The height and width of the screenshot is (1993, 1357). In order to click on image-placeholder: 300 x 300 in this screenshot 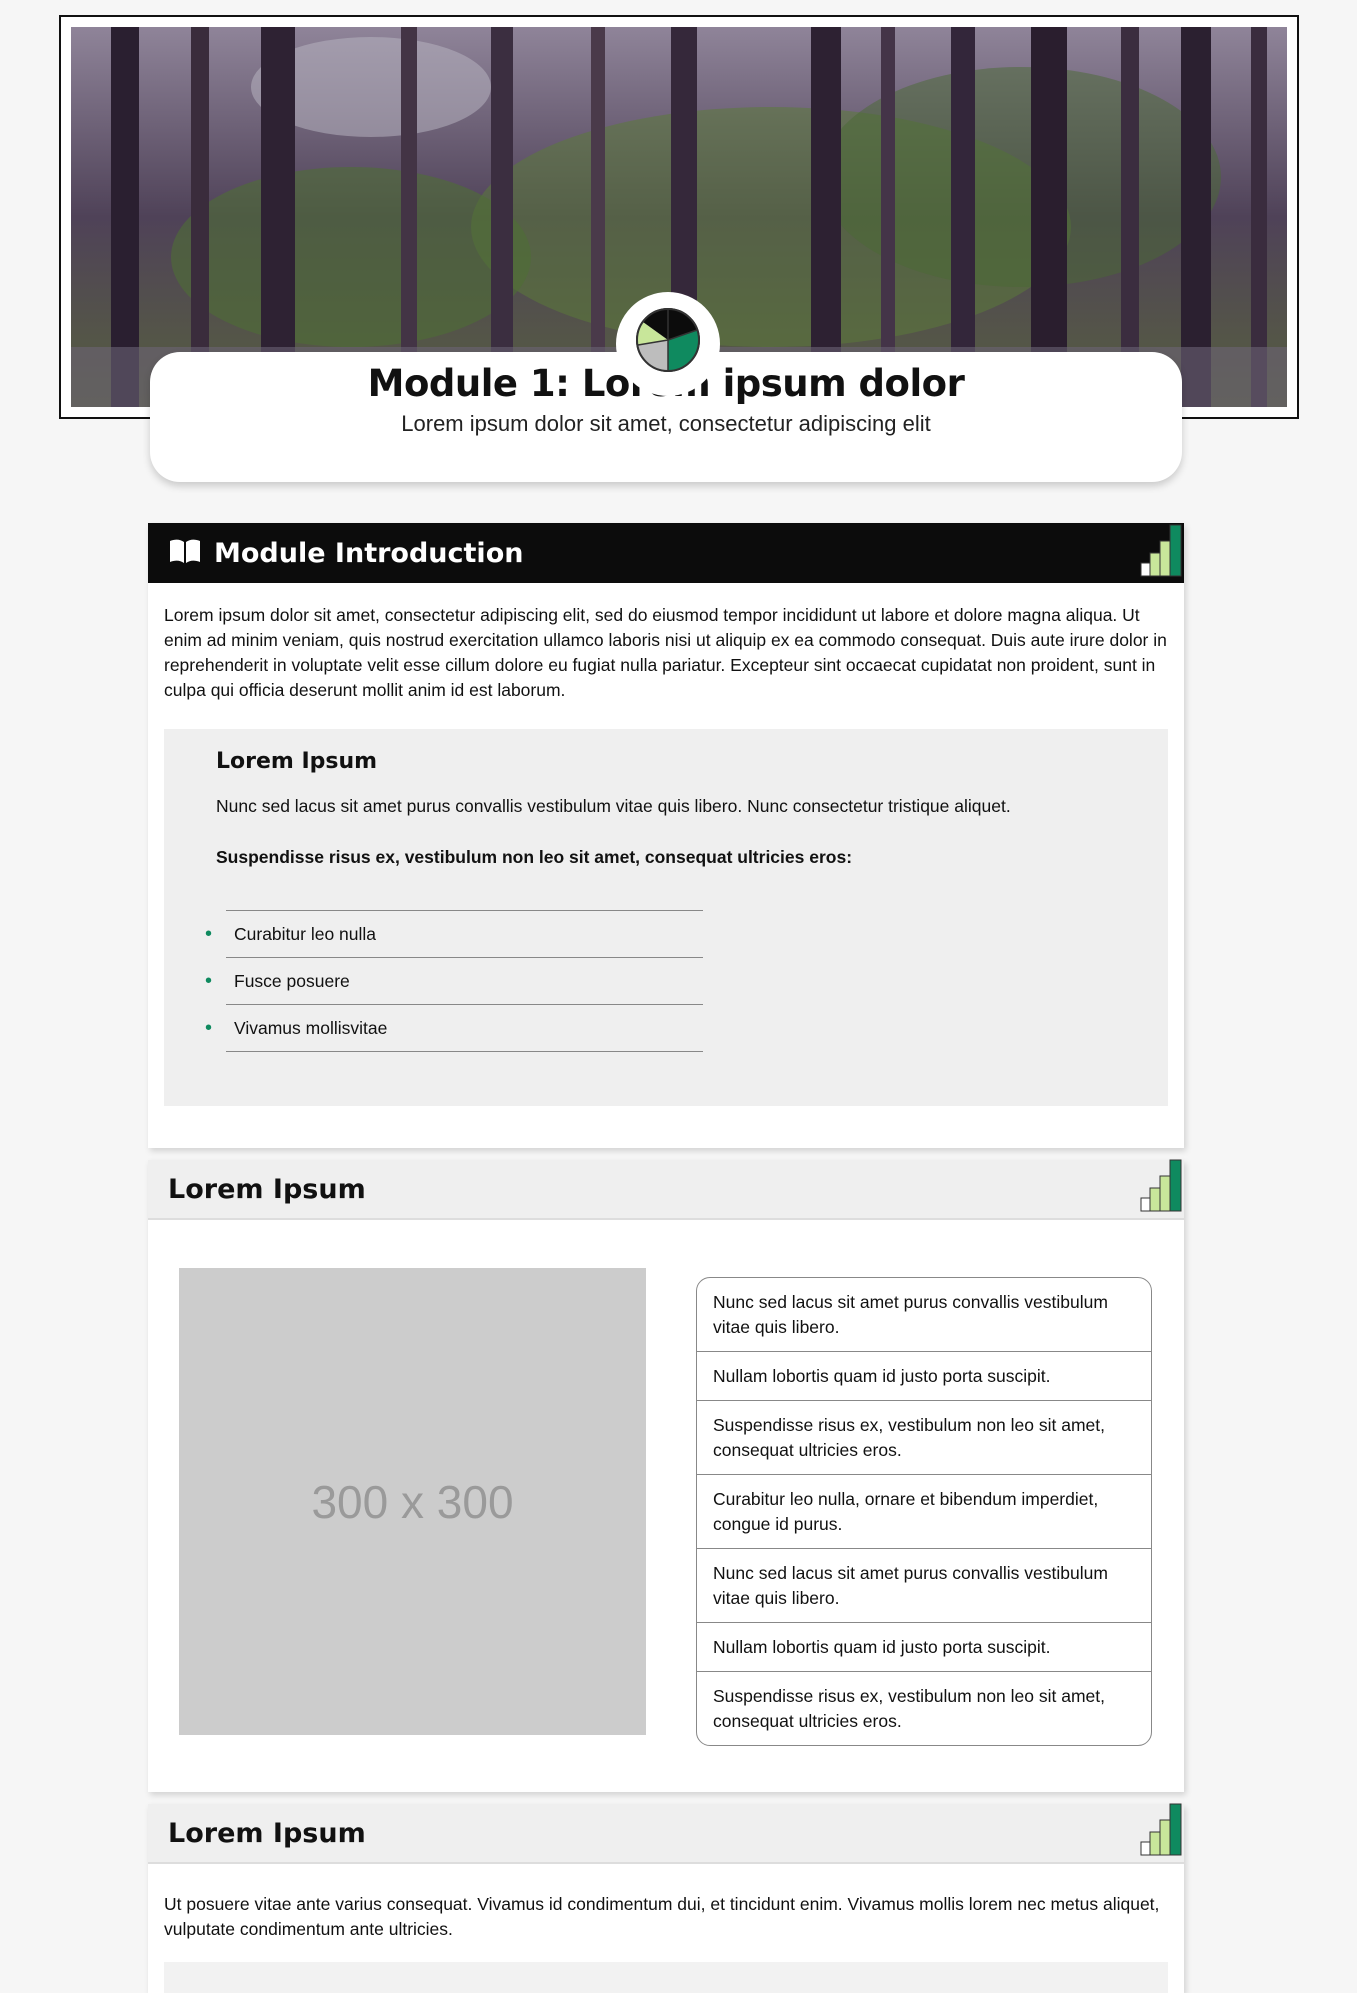, I will do `click(412, 1501)`.